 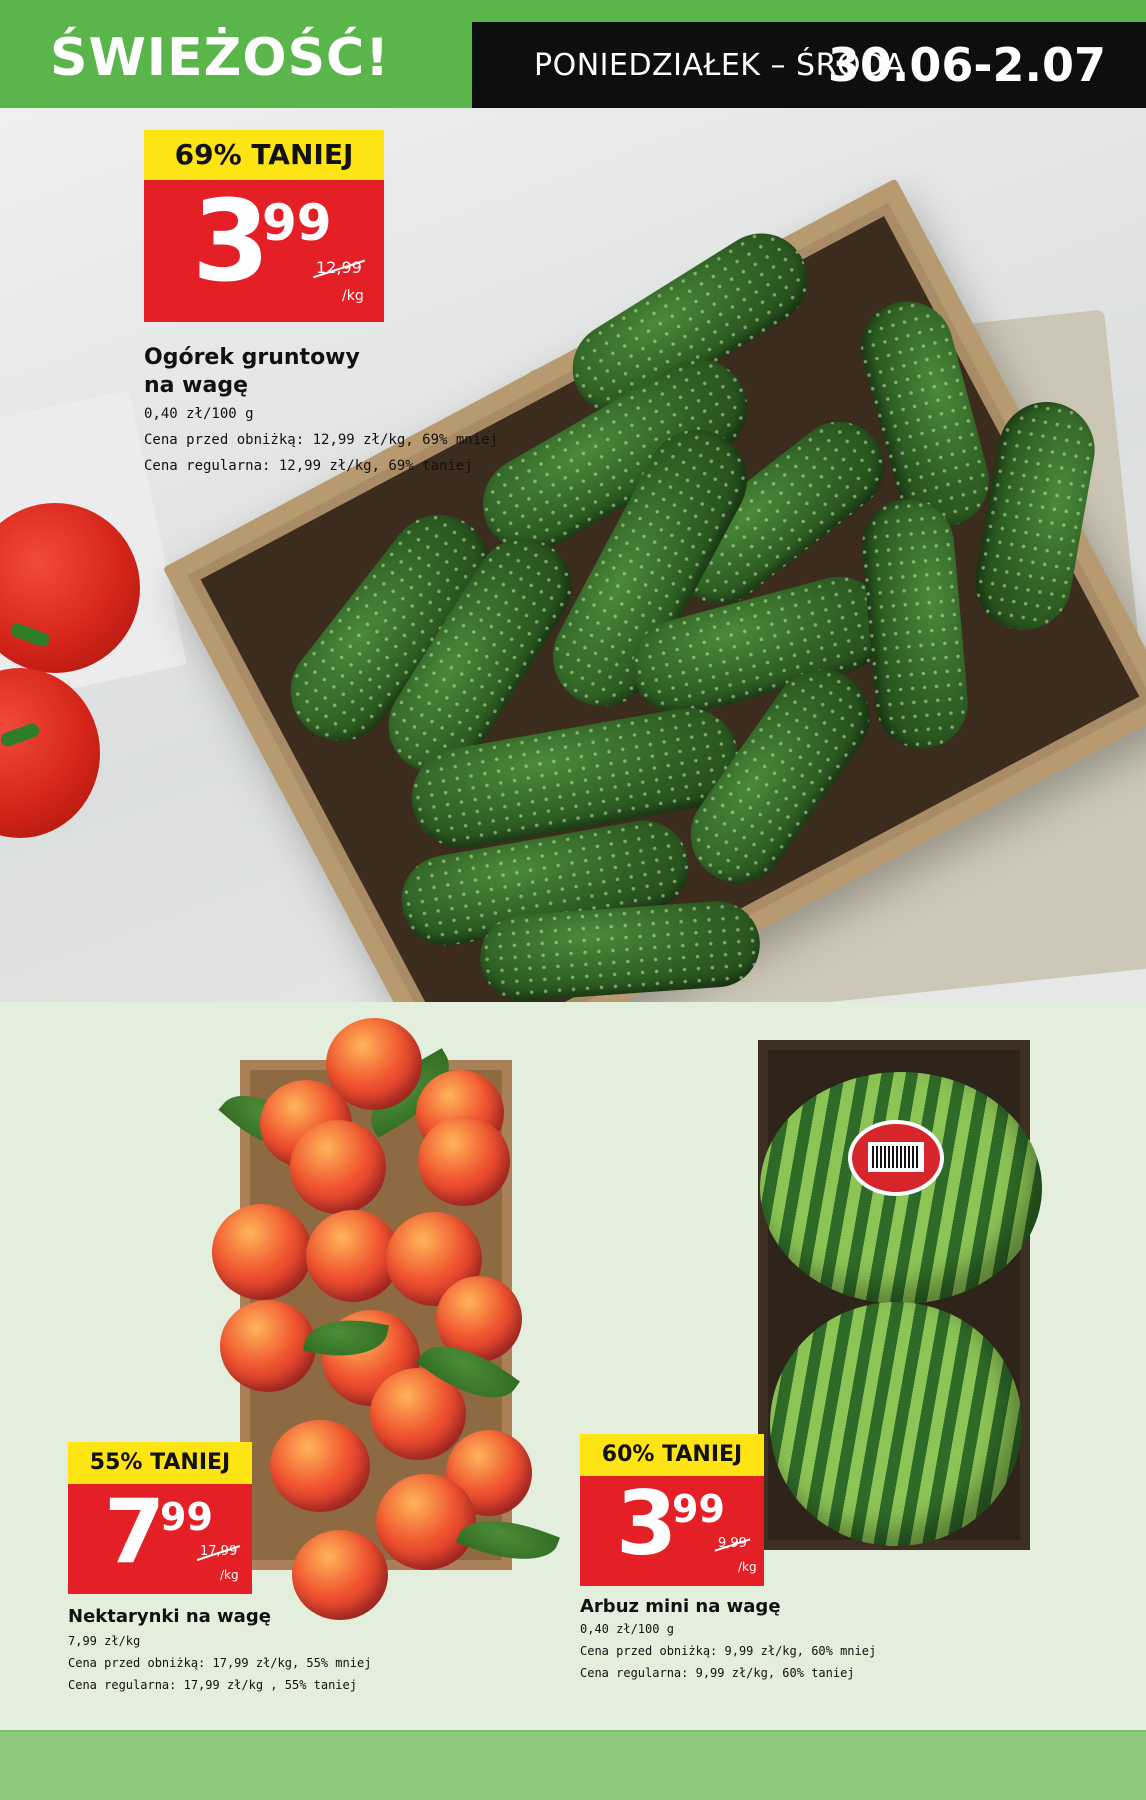 I want to click on brand-title: ŚWIEŻOŚĆ!, so click(x=220, y=58).